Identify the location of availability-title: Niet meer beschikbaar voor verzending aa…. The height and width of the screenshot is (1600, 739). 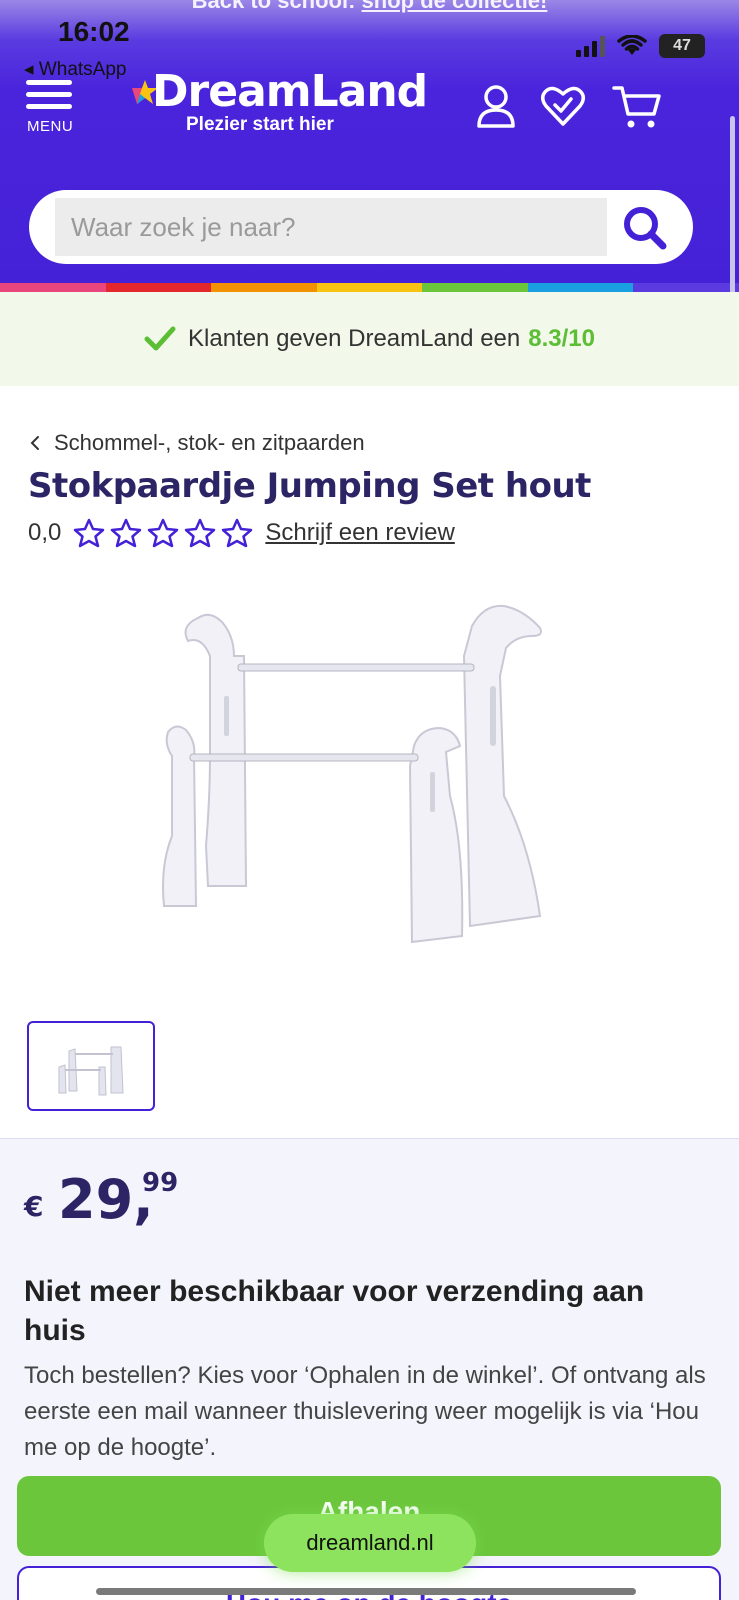
(334, 1311).